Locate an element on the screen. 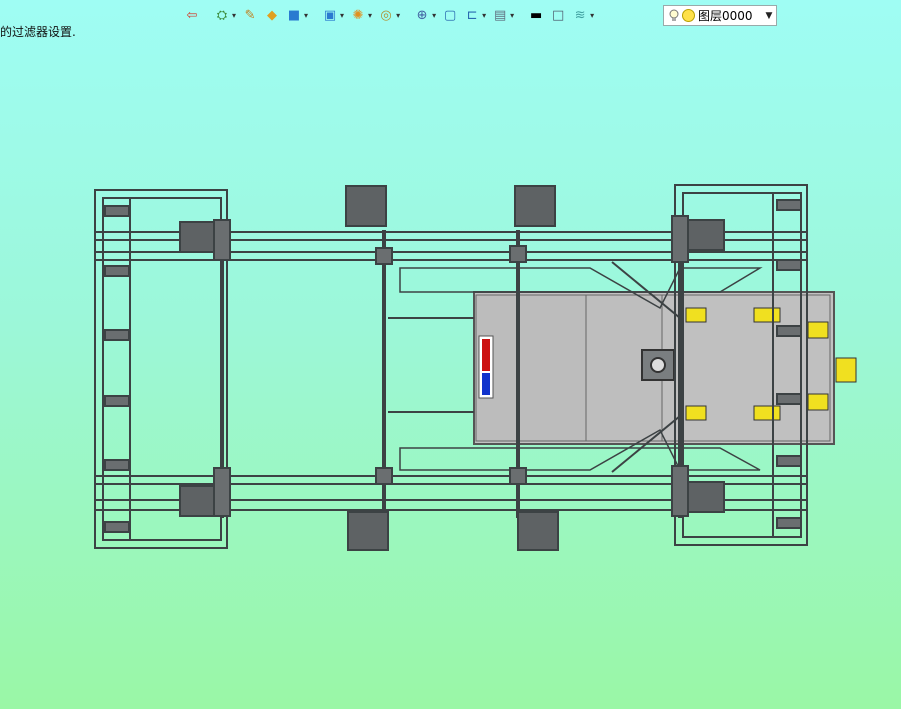 The height and width of the screenshot is (709, 901). shaded-cube-icon: ■ is located at coordinates (294, 15).